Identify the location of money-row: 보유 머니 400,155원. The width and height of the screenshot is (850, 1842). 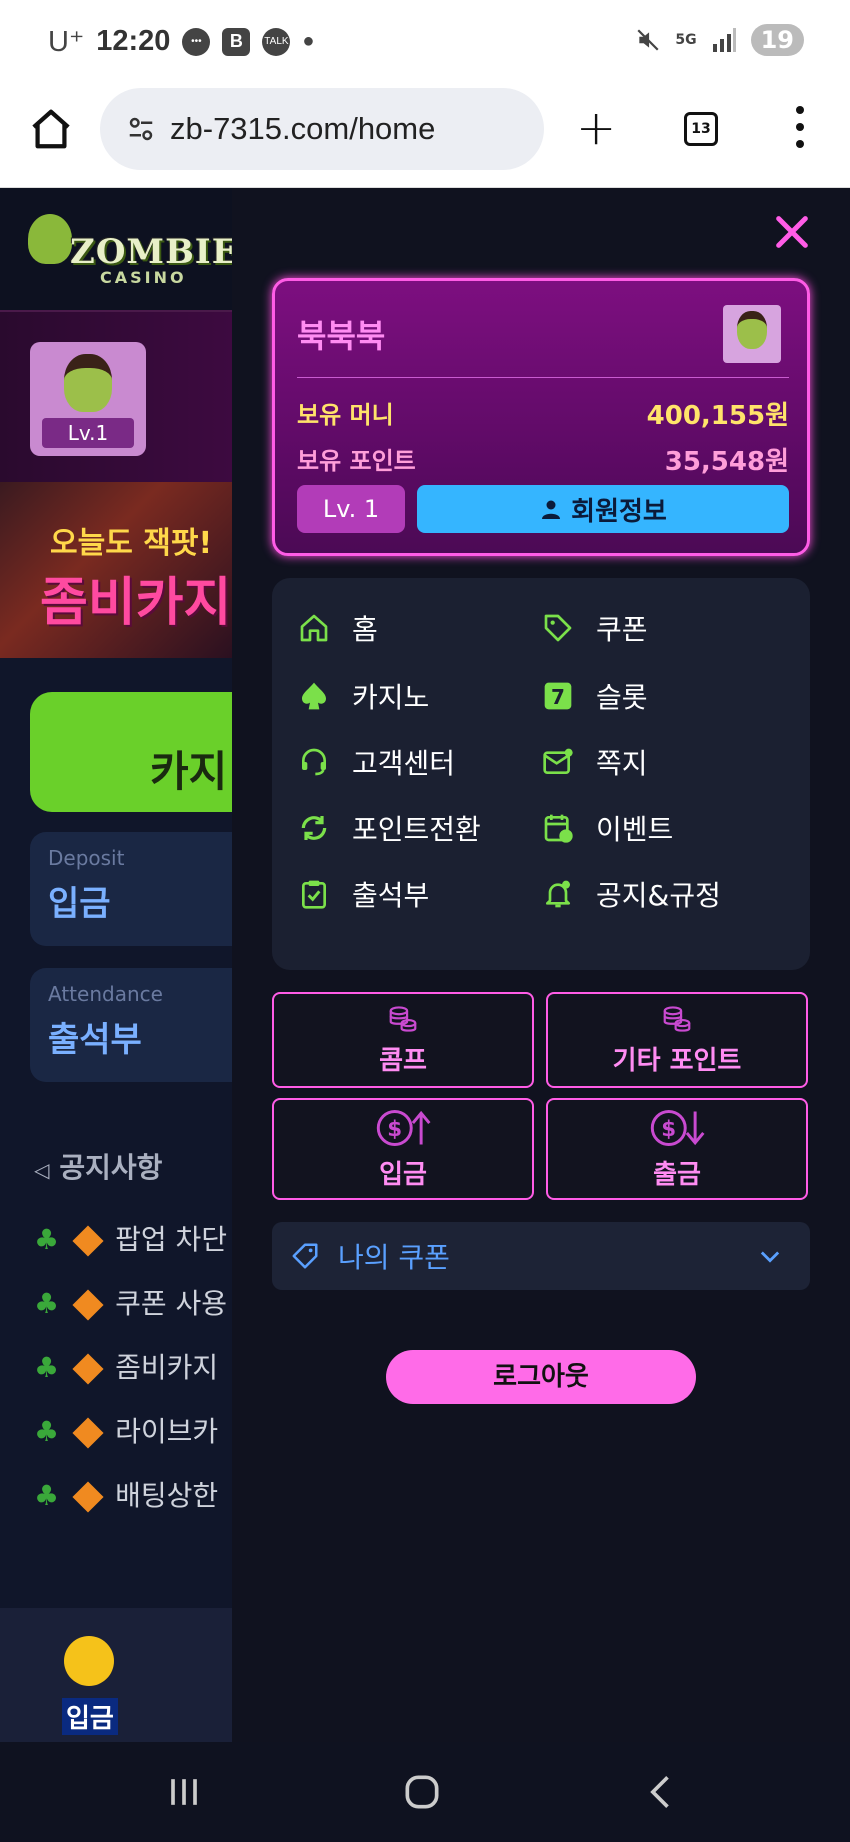
(543, 413).